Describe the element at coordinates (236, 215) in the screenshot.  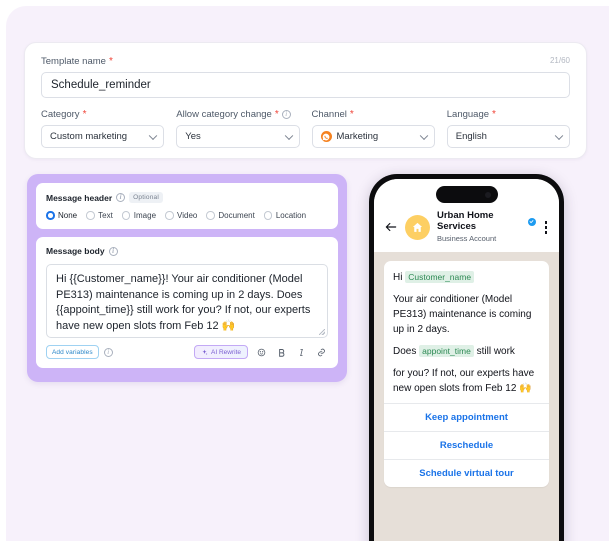
I see `radio-label: Document` at that location.